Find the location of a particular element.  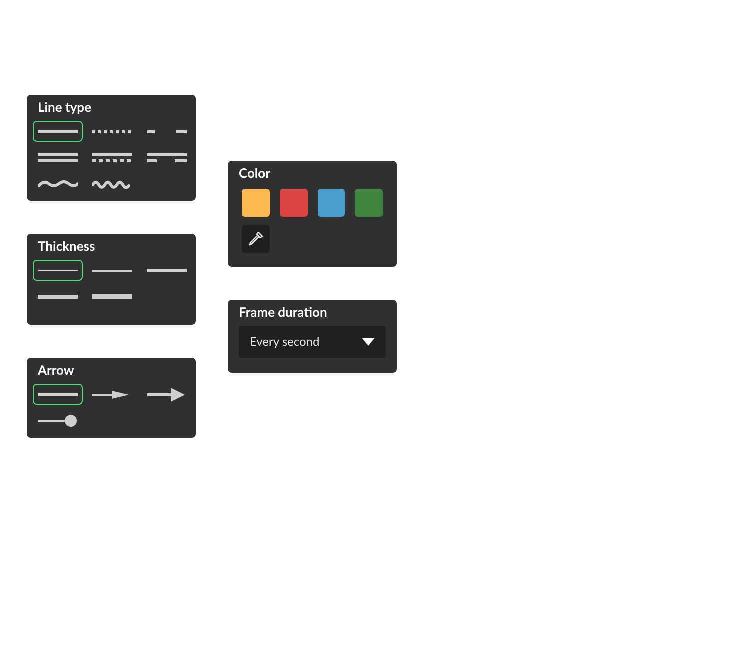

panel-title: Color is located at coordinates (255, 173).